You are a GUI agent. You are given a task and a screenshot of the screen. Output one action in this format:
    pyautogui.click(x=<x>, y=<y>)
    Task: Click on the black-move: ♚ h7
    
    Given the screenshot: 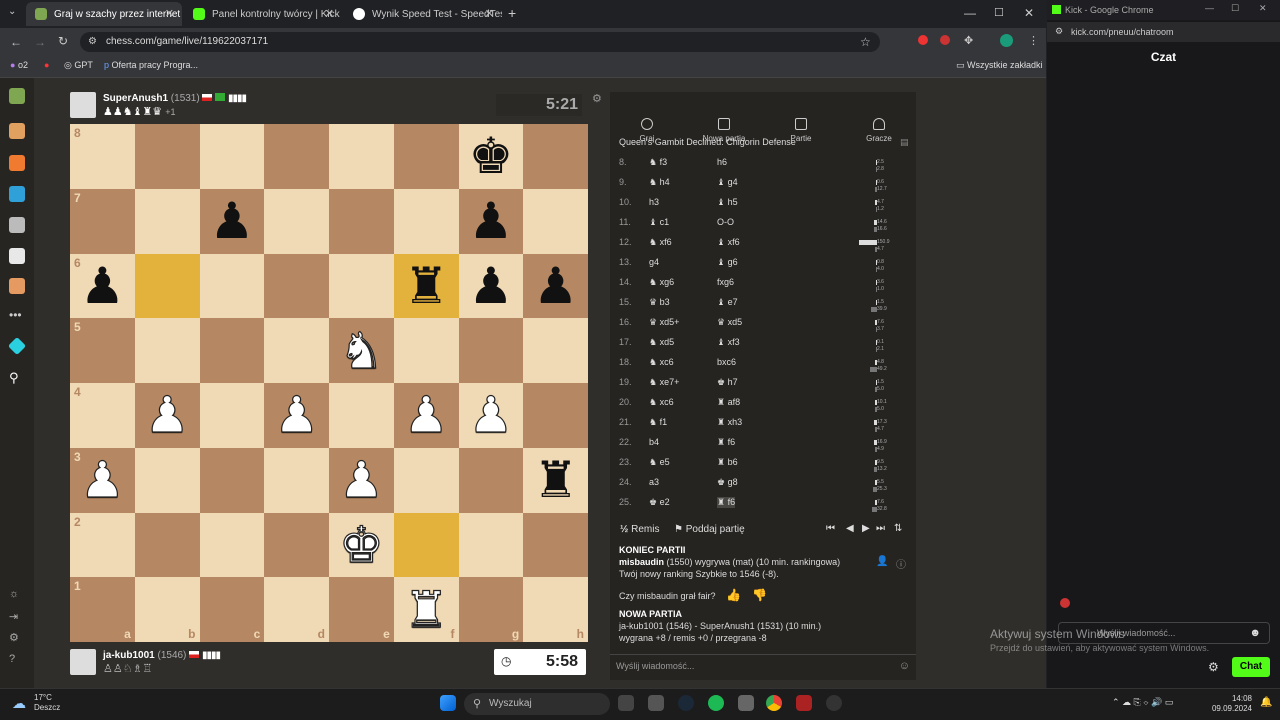 What is the action you would take?
    pyautogui.click(x=727, y=382)
    